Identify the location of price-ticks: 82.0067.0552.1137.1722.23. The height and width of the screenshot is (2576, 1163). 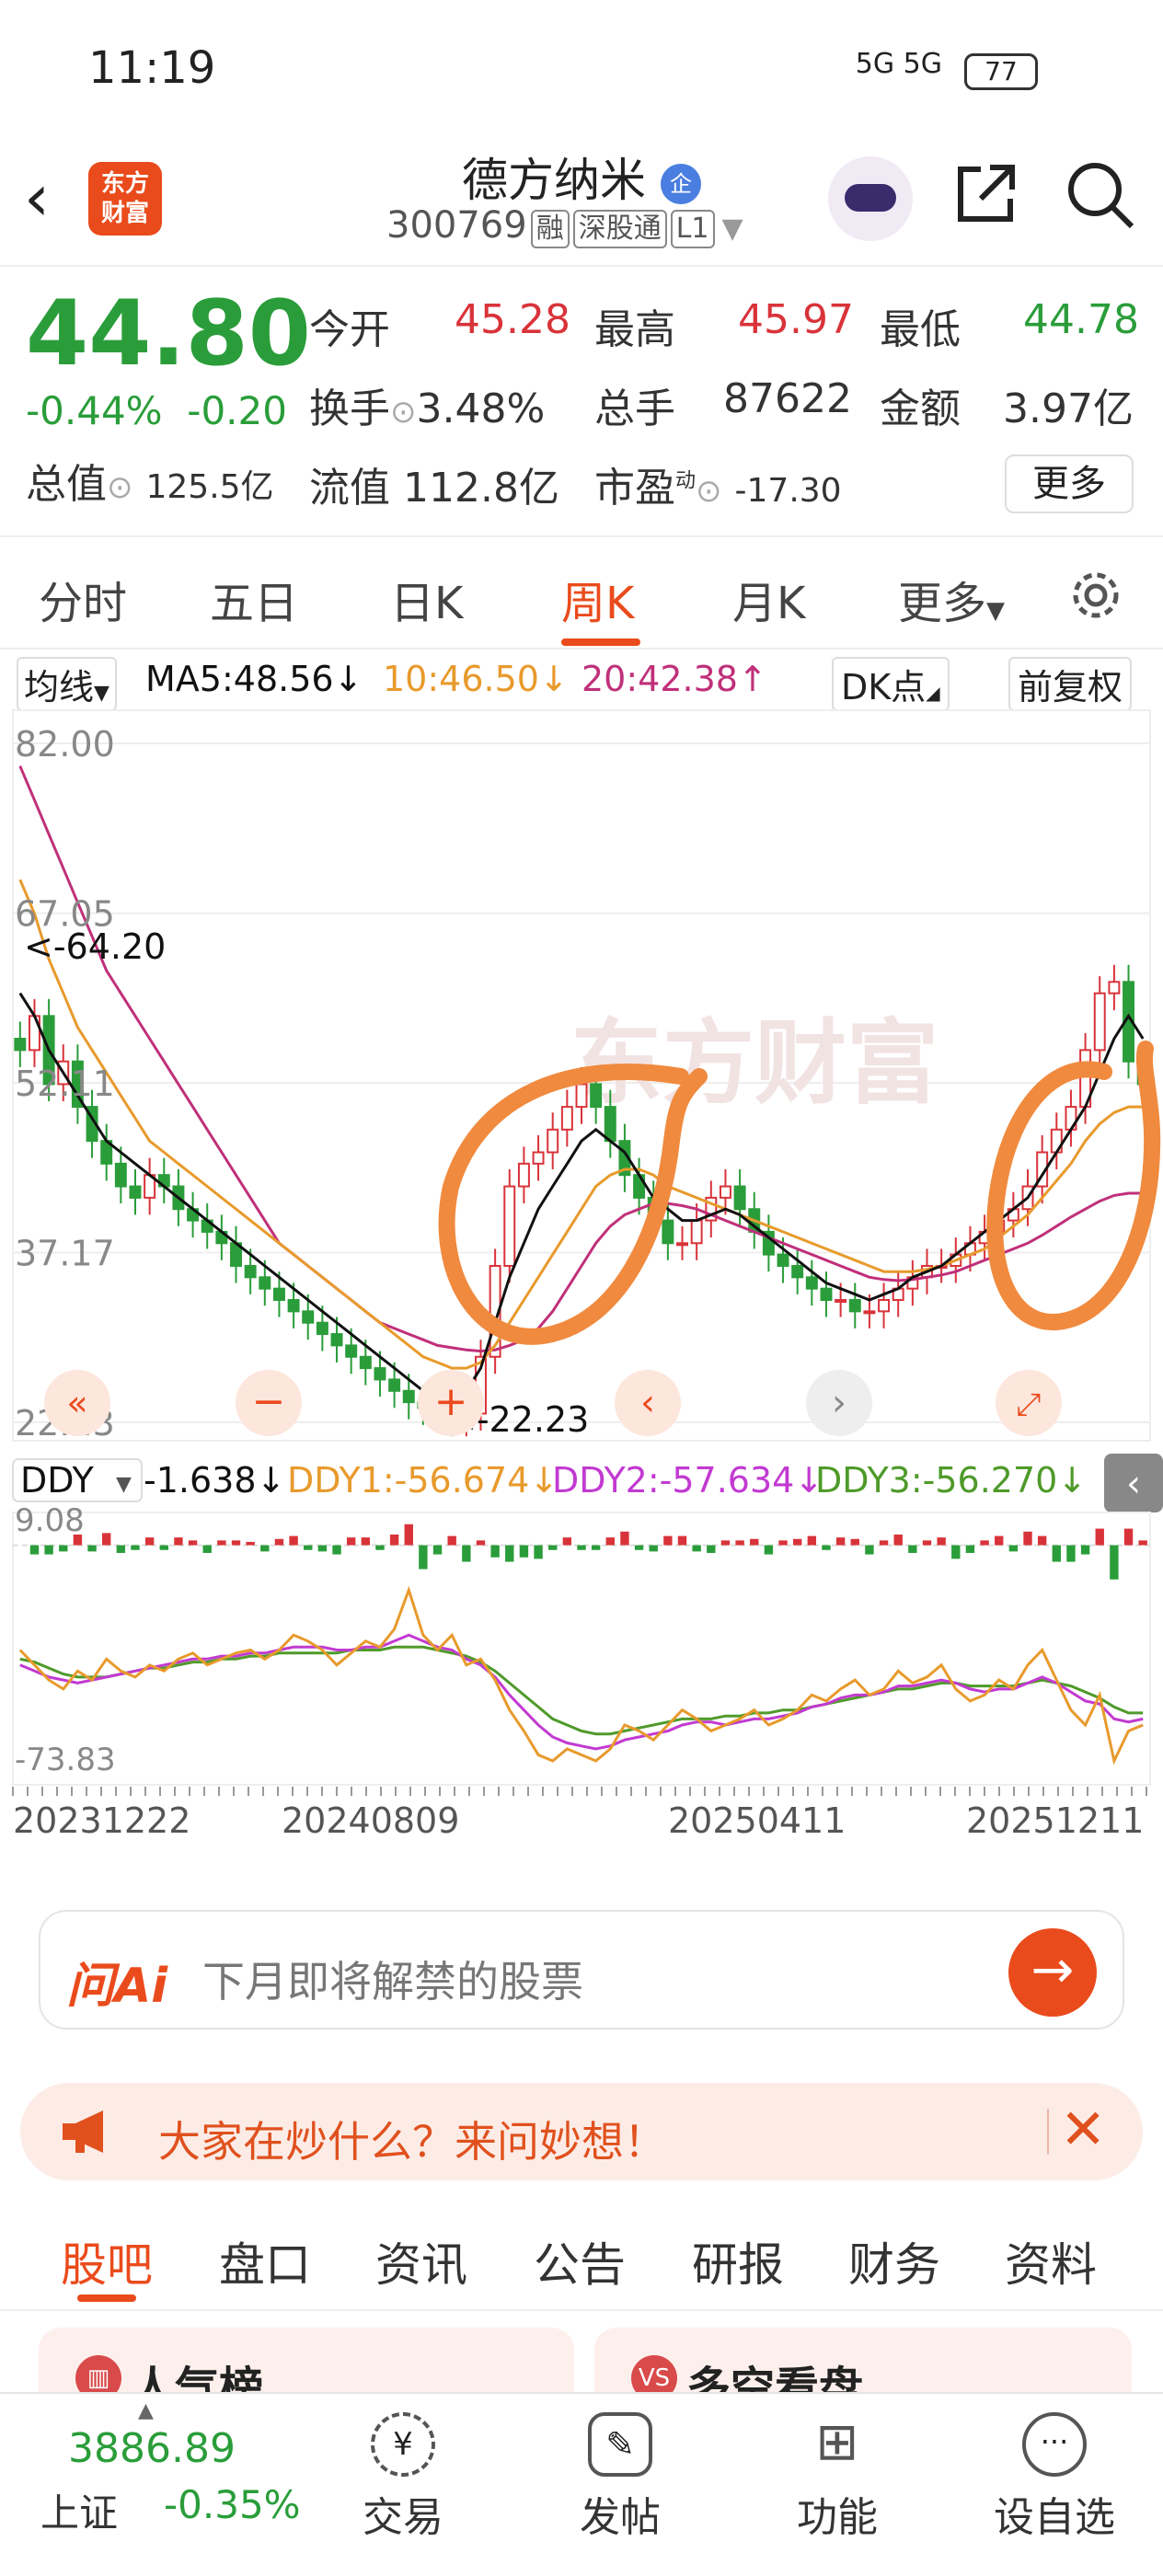
(65, 1083).